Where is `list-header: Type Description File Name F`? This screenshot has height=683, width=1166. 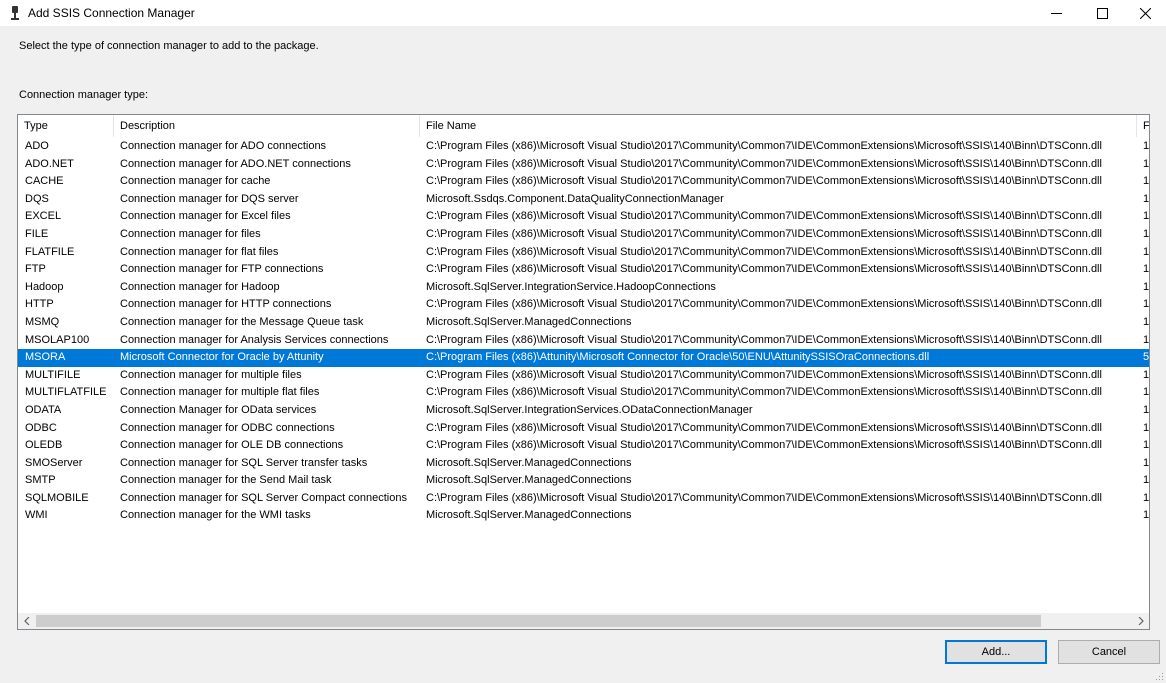 list-header: Type Description File Name F is located at coordinates (583, 126).